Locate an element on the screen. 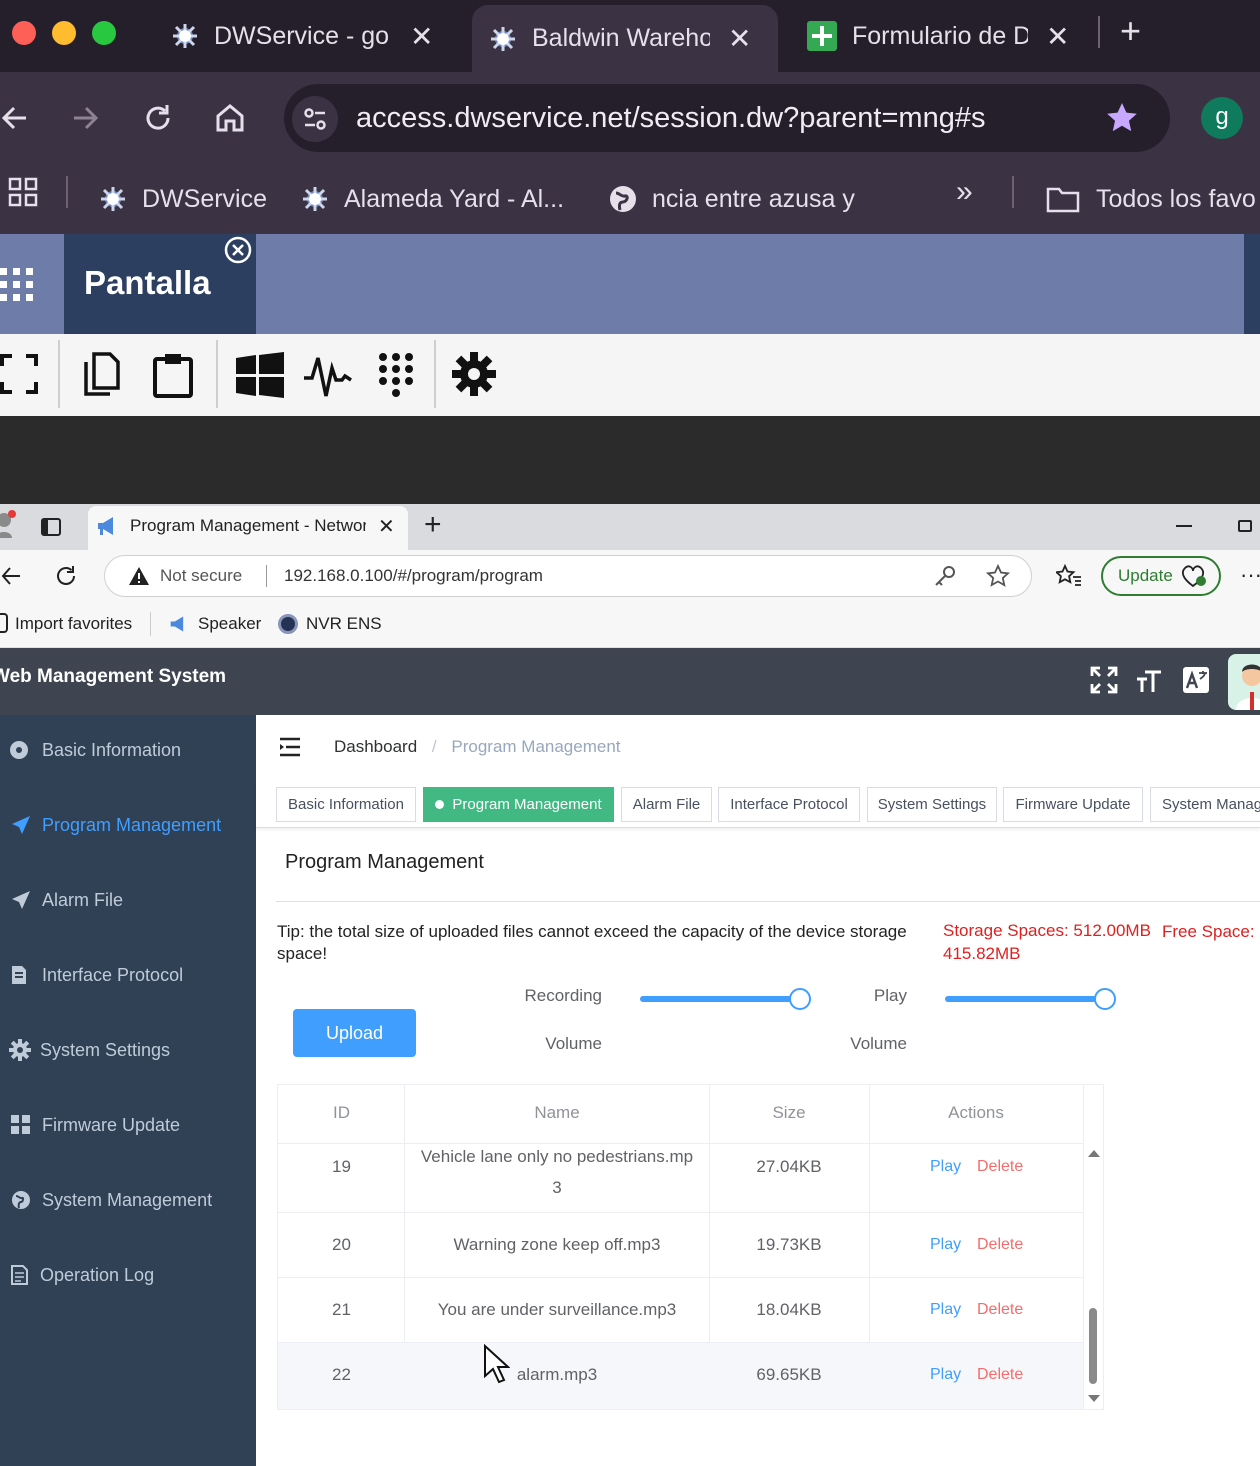  tag-system-management: System Manag is located at coordinates (1205, 804).